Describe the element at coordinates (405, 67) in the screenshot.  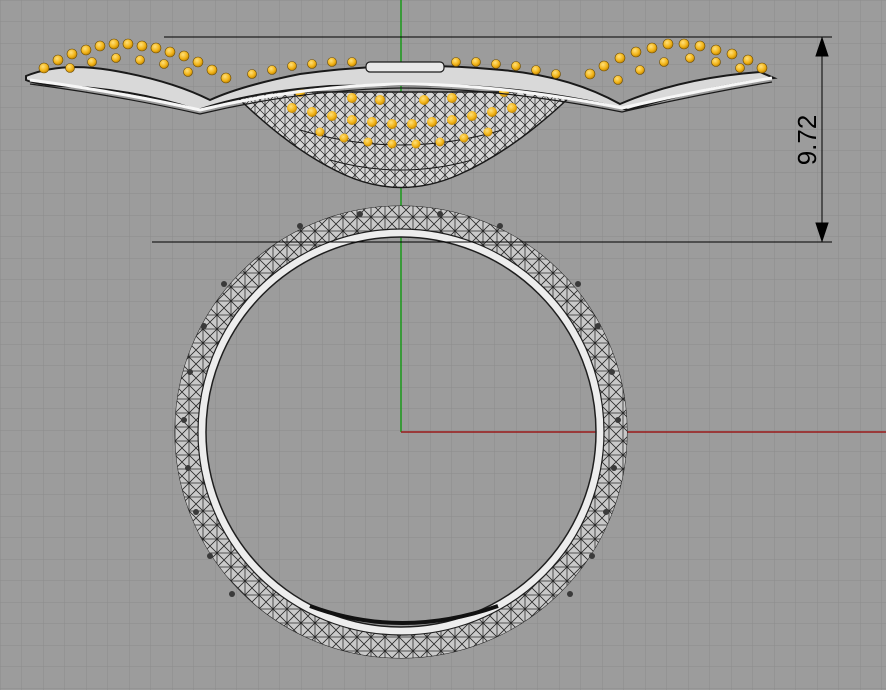
I see `center-setting` at that location.